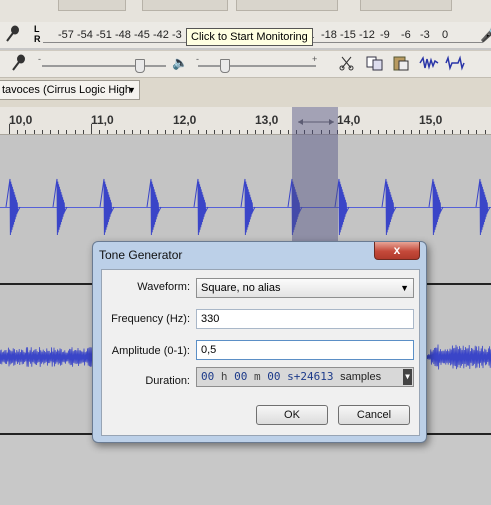 The image size is (491, 505). Describe the element at coordinates (208, 376) in the screenshot. I see `duration-hours: 00` at that location.